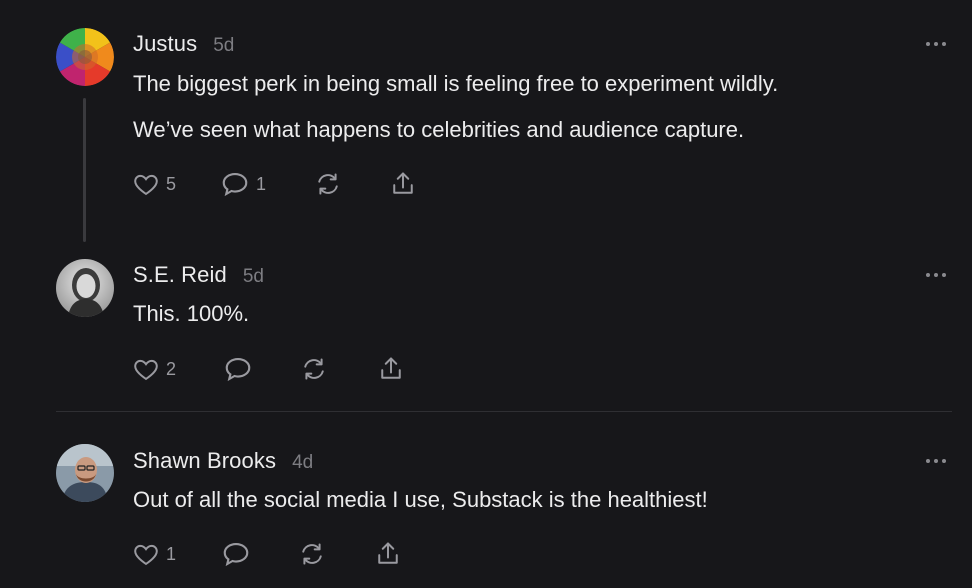 This screenshot has width=972, height=588. What do you see at coordinates (191, 313) in the screenshot?
I see `comment-text: This. 100%.` at bounding box center [191, 313].